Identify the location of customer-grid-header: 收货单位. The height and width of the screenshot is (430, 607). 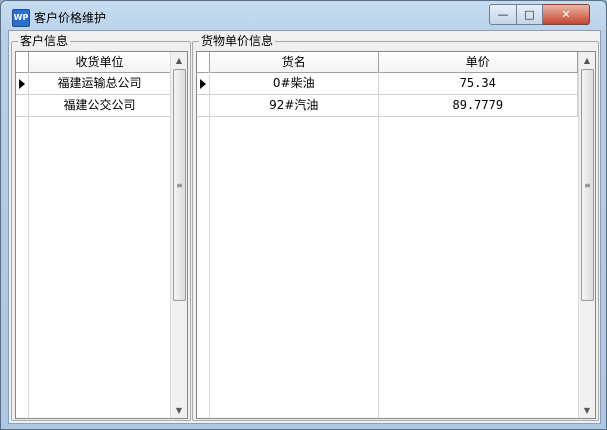
(93, 62).